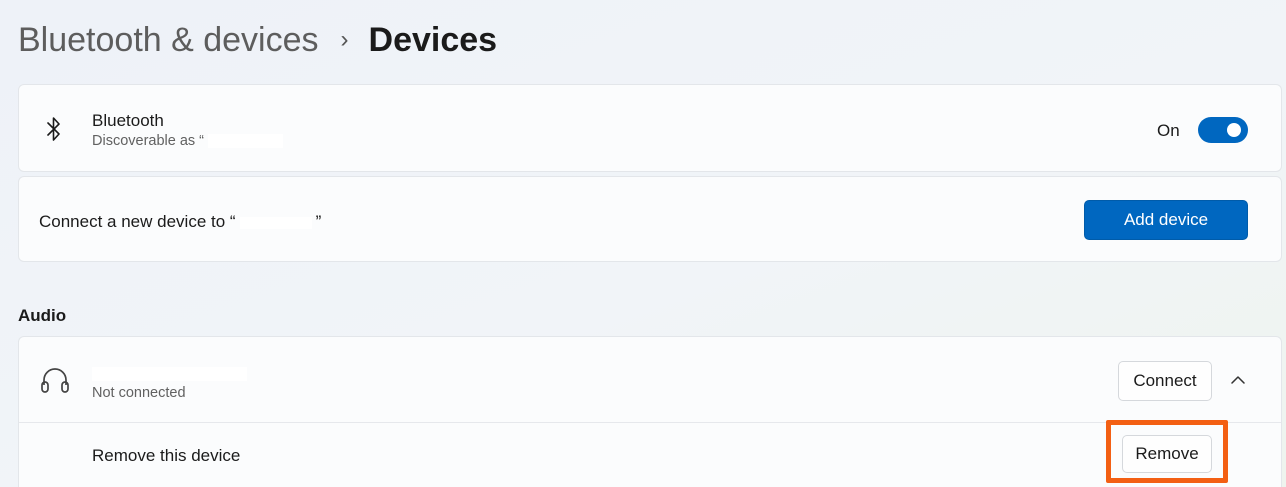 This screenshot has width=1286, height=487. Describe the element at coordinates (1238, 380) in the screenshot. I see `chevron-up-icon` at that location.